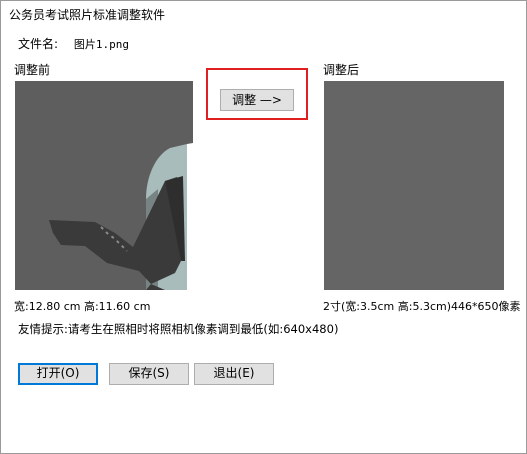 This screenshot has width=527, height=454. I want to click on adjust-button: 调整 —>, so click(257, 100).